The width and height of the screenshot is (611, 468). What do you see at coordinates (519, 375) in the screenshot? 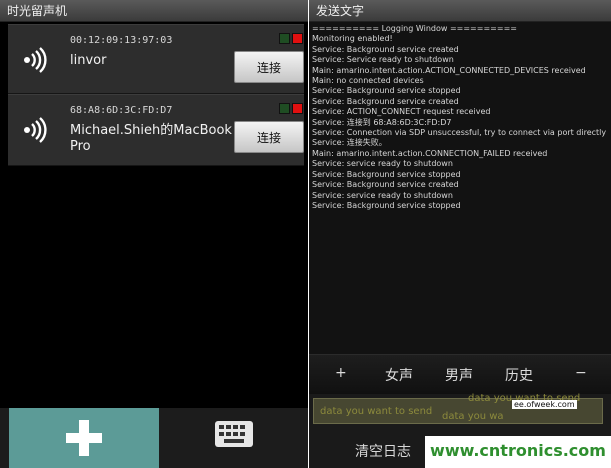
I see `history-button: 历史` at bounding box center [519, 375].